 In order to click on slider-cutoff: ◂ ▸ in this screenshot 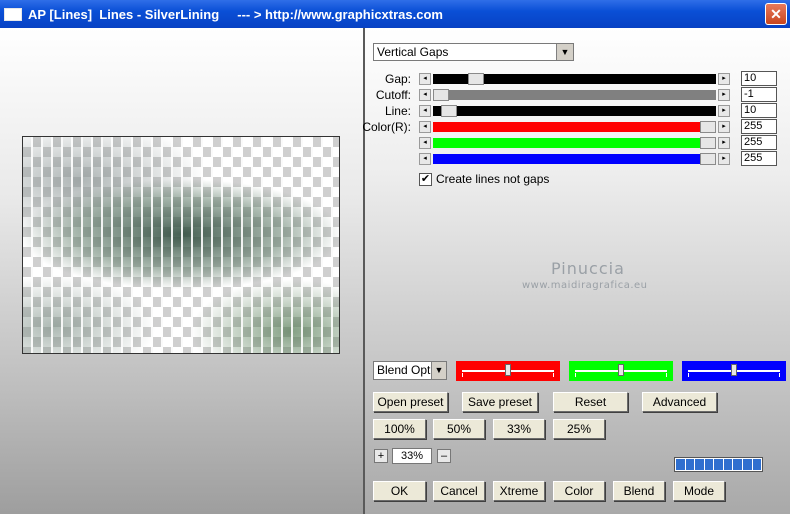, I will do `click(574, 95)`.